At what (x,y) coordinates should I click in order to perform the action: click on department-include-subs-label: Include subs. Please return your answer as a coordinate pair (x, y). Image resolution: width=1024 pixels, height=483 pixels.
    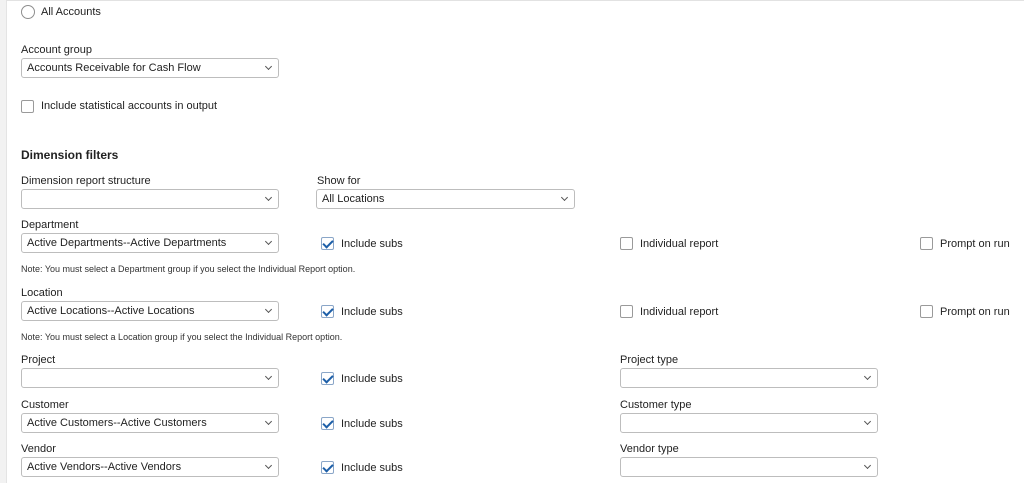
    Looking at the image, I should click on (372, 244).